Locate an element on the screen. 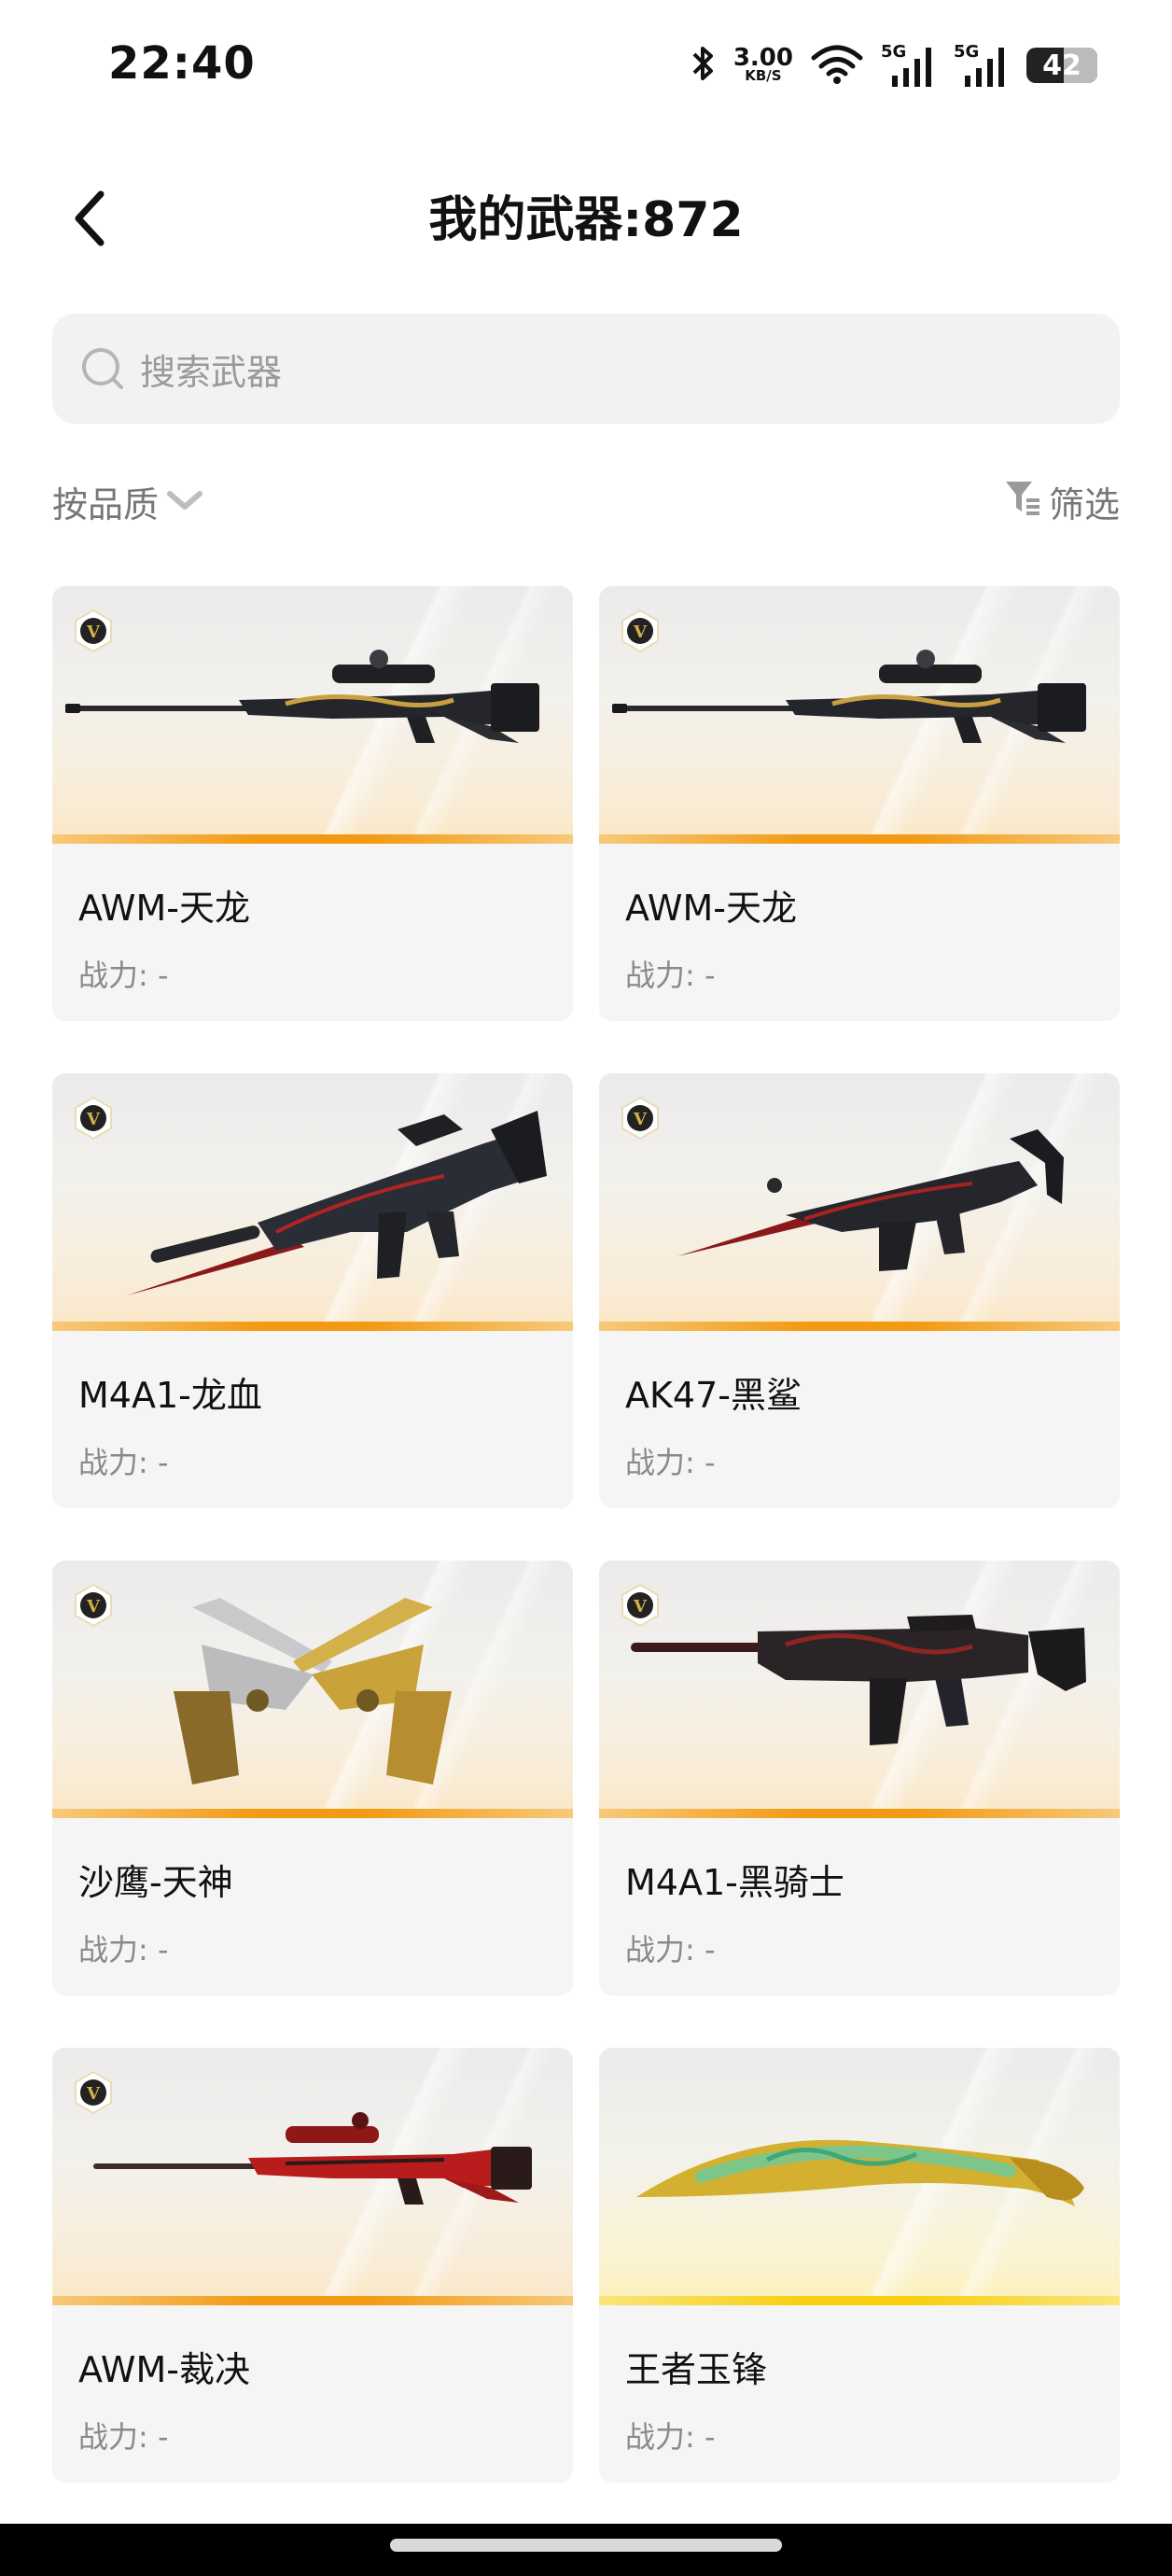  weapon-image-area is located at coordinates (859, 2176).